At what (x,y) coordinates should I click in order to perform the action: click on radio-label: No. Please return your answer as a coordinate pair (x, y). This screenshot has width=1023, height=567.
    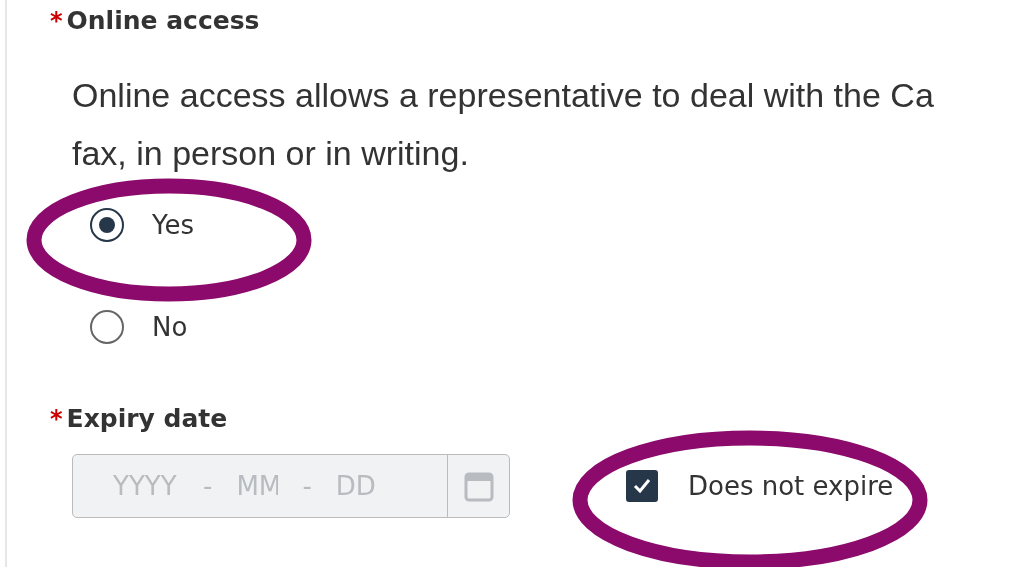
    Looking at the image, I should click on (170, 327).